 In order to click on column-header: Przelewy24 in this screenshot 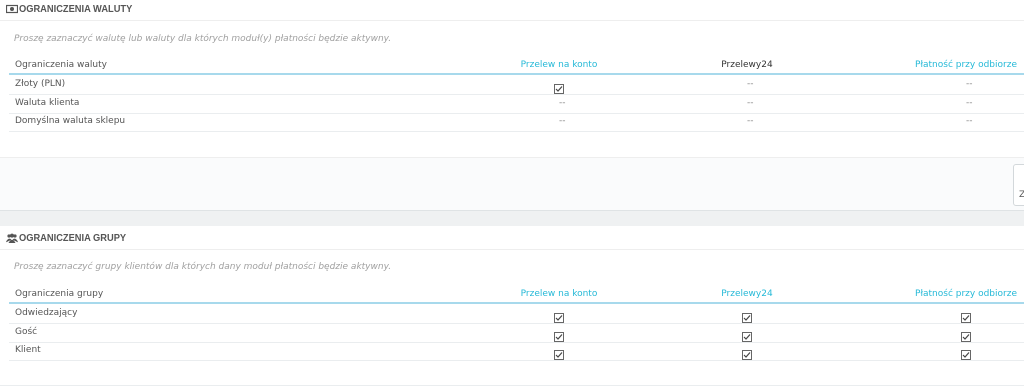, I will do `click(747, 65)`.